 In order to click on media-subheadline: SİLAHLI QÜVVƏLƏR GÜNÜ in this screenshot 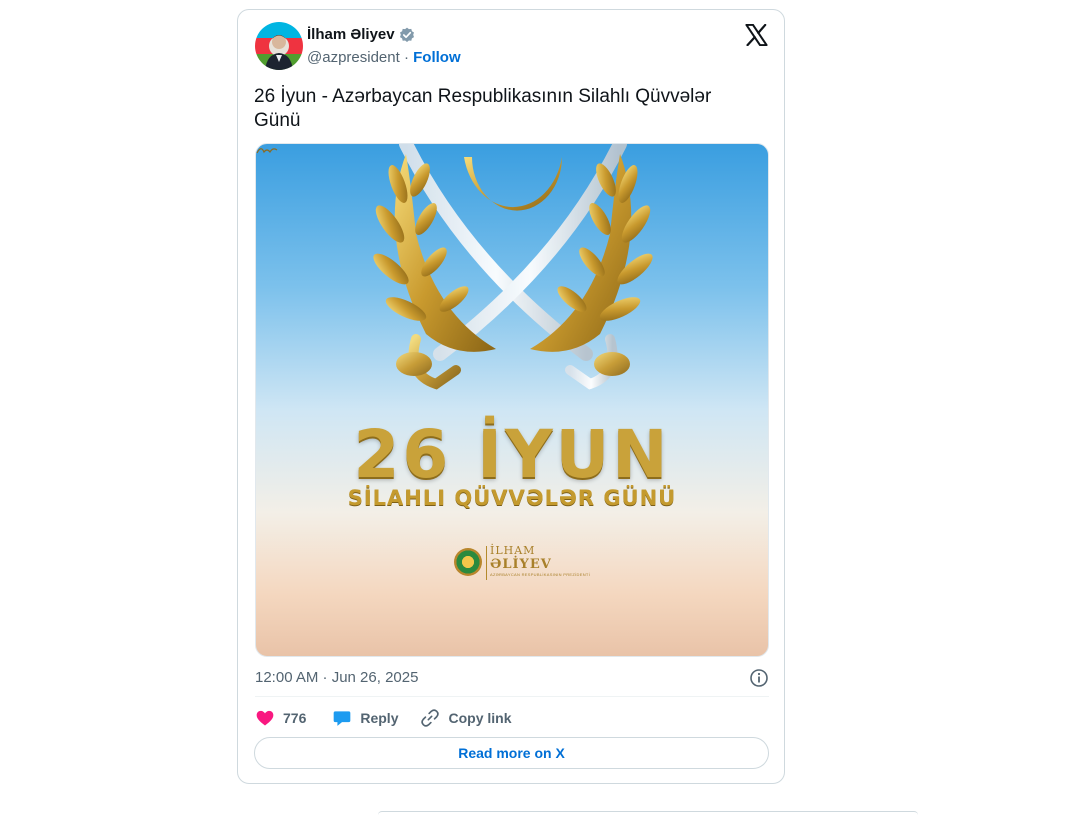, I will do `click(512, 498)`.